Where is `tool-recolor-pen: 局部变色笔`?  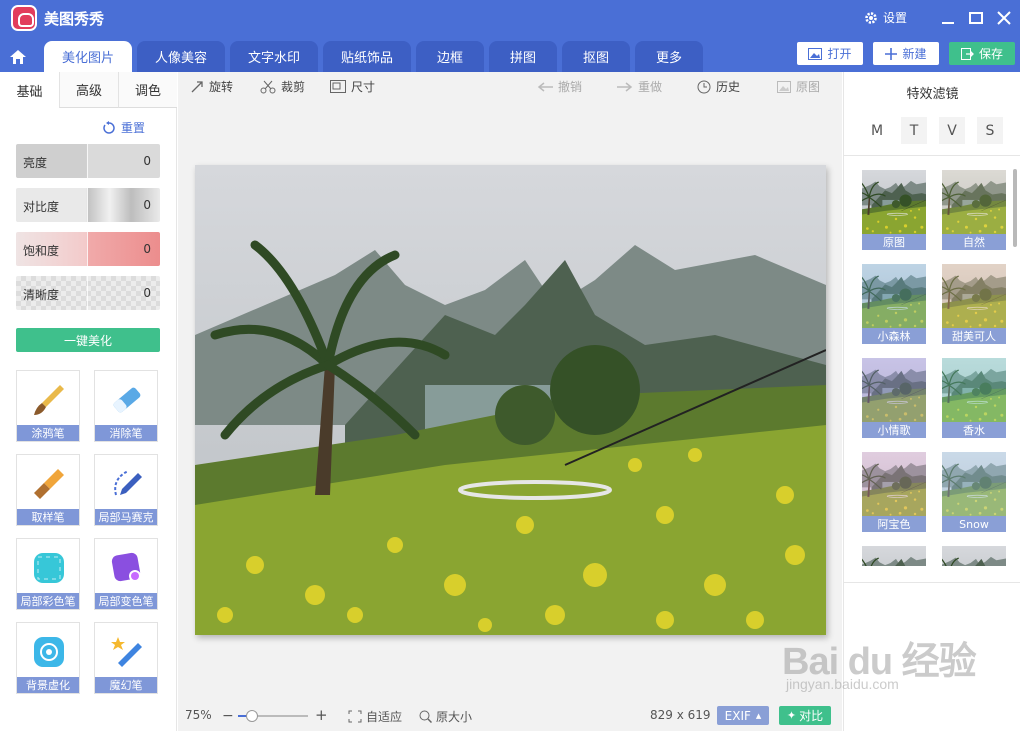 tool-recolor-pen: 局部变色笔 is located at coordinates (126, 574).